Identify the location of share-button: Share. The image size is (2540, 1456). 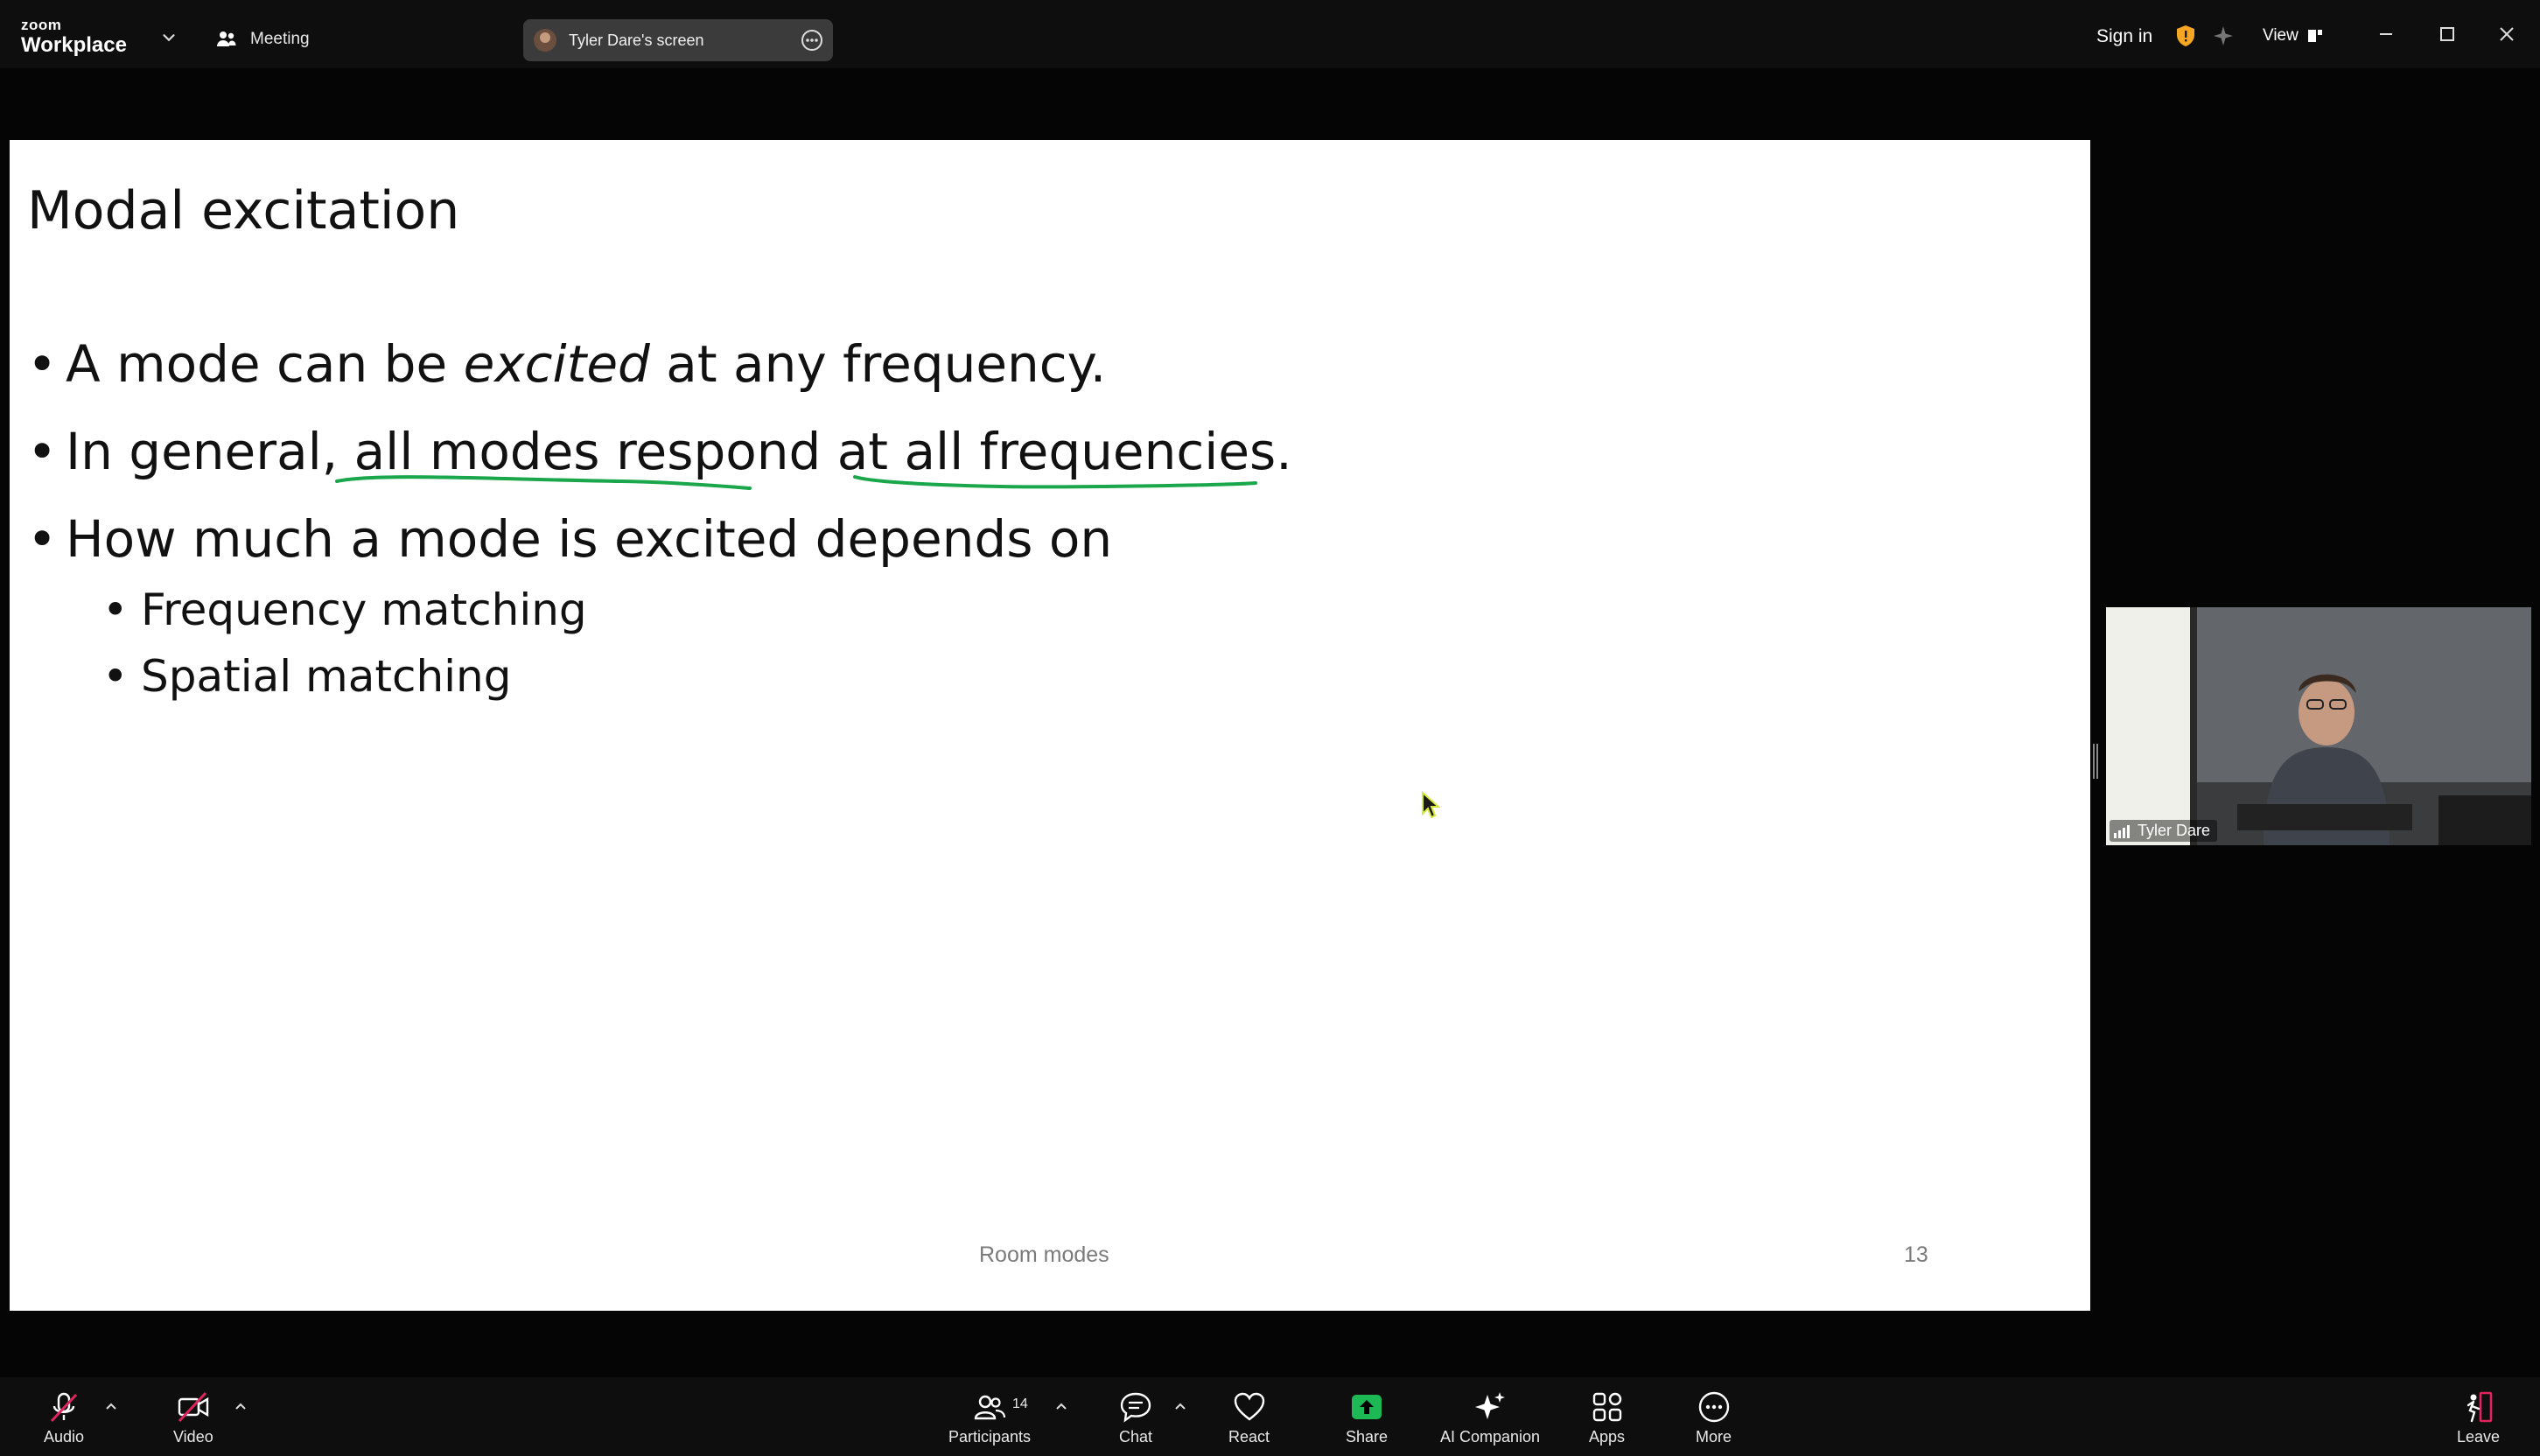
(1367, 1418).